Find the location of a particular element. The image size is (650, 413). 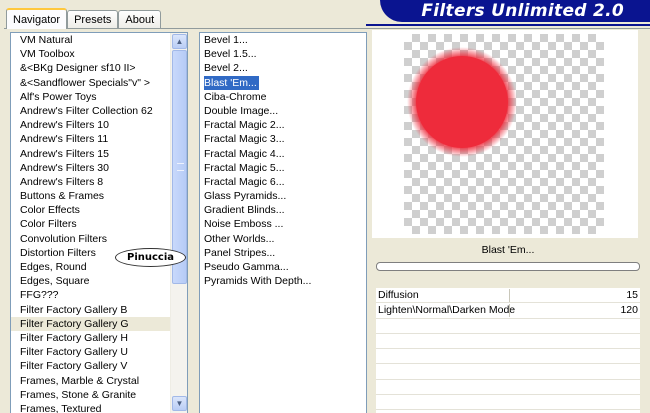

scroll-down-button: ▼ is located at coordinates (179, 403).